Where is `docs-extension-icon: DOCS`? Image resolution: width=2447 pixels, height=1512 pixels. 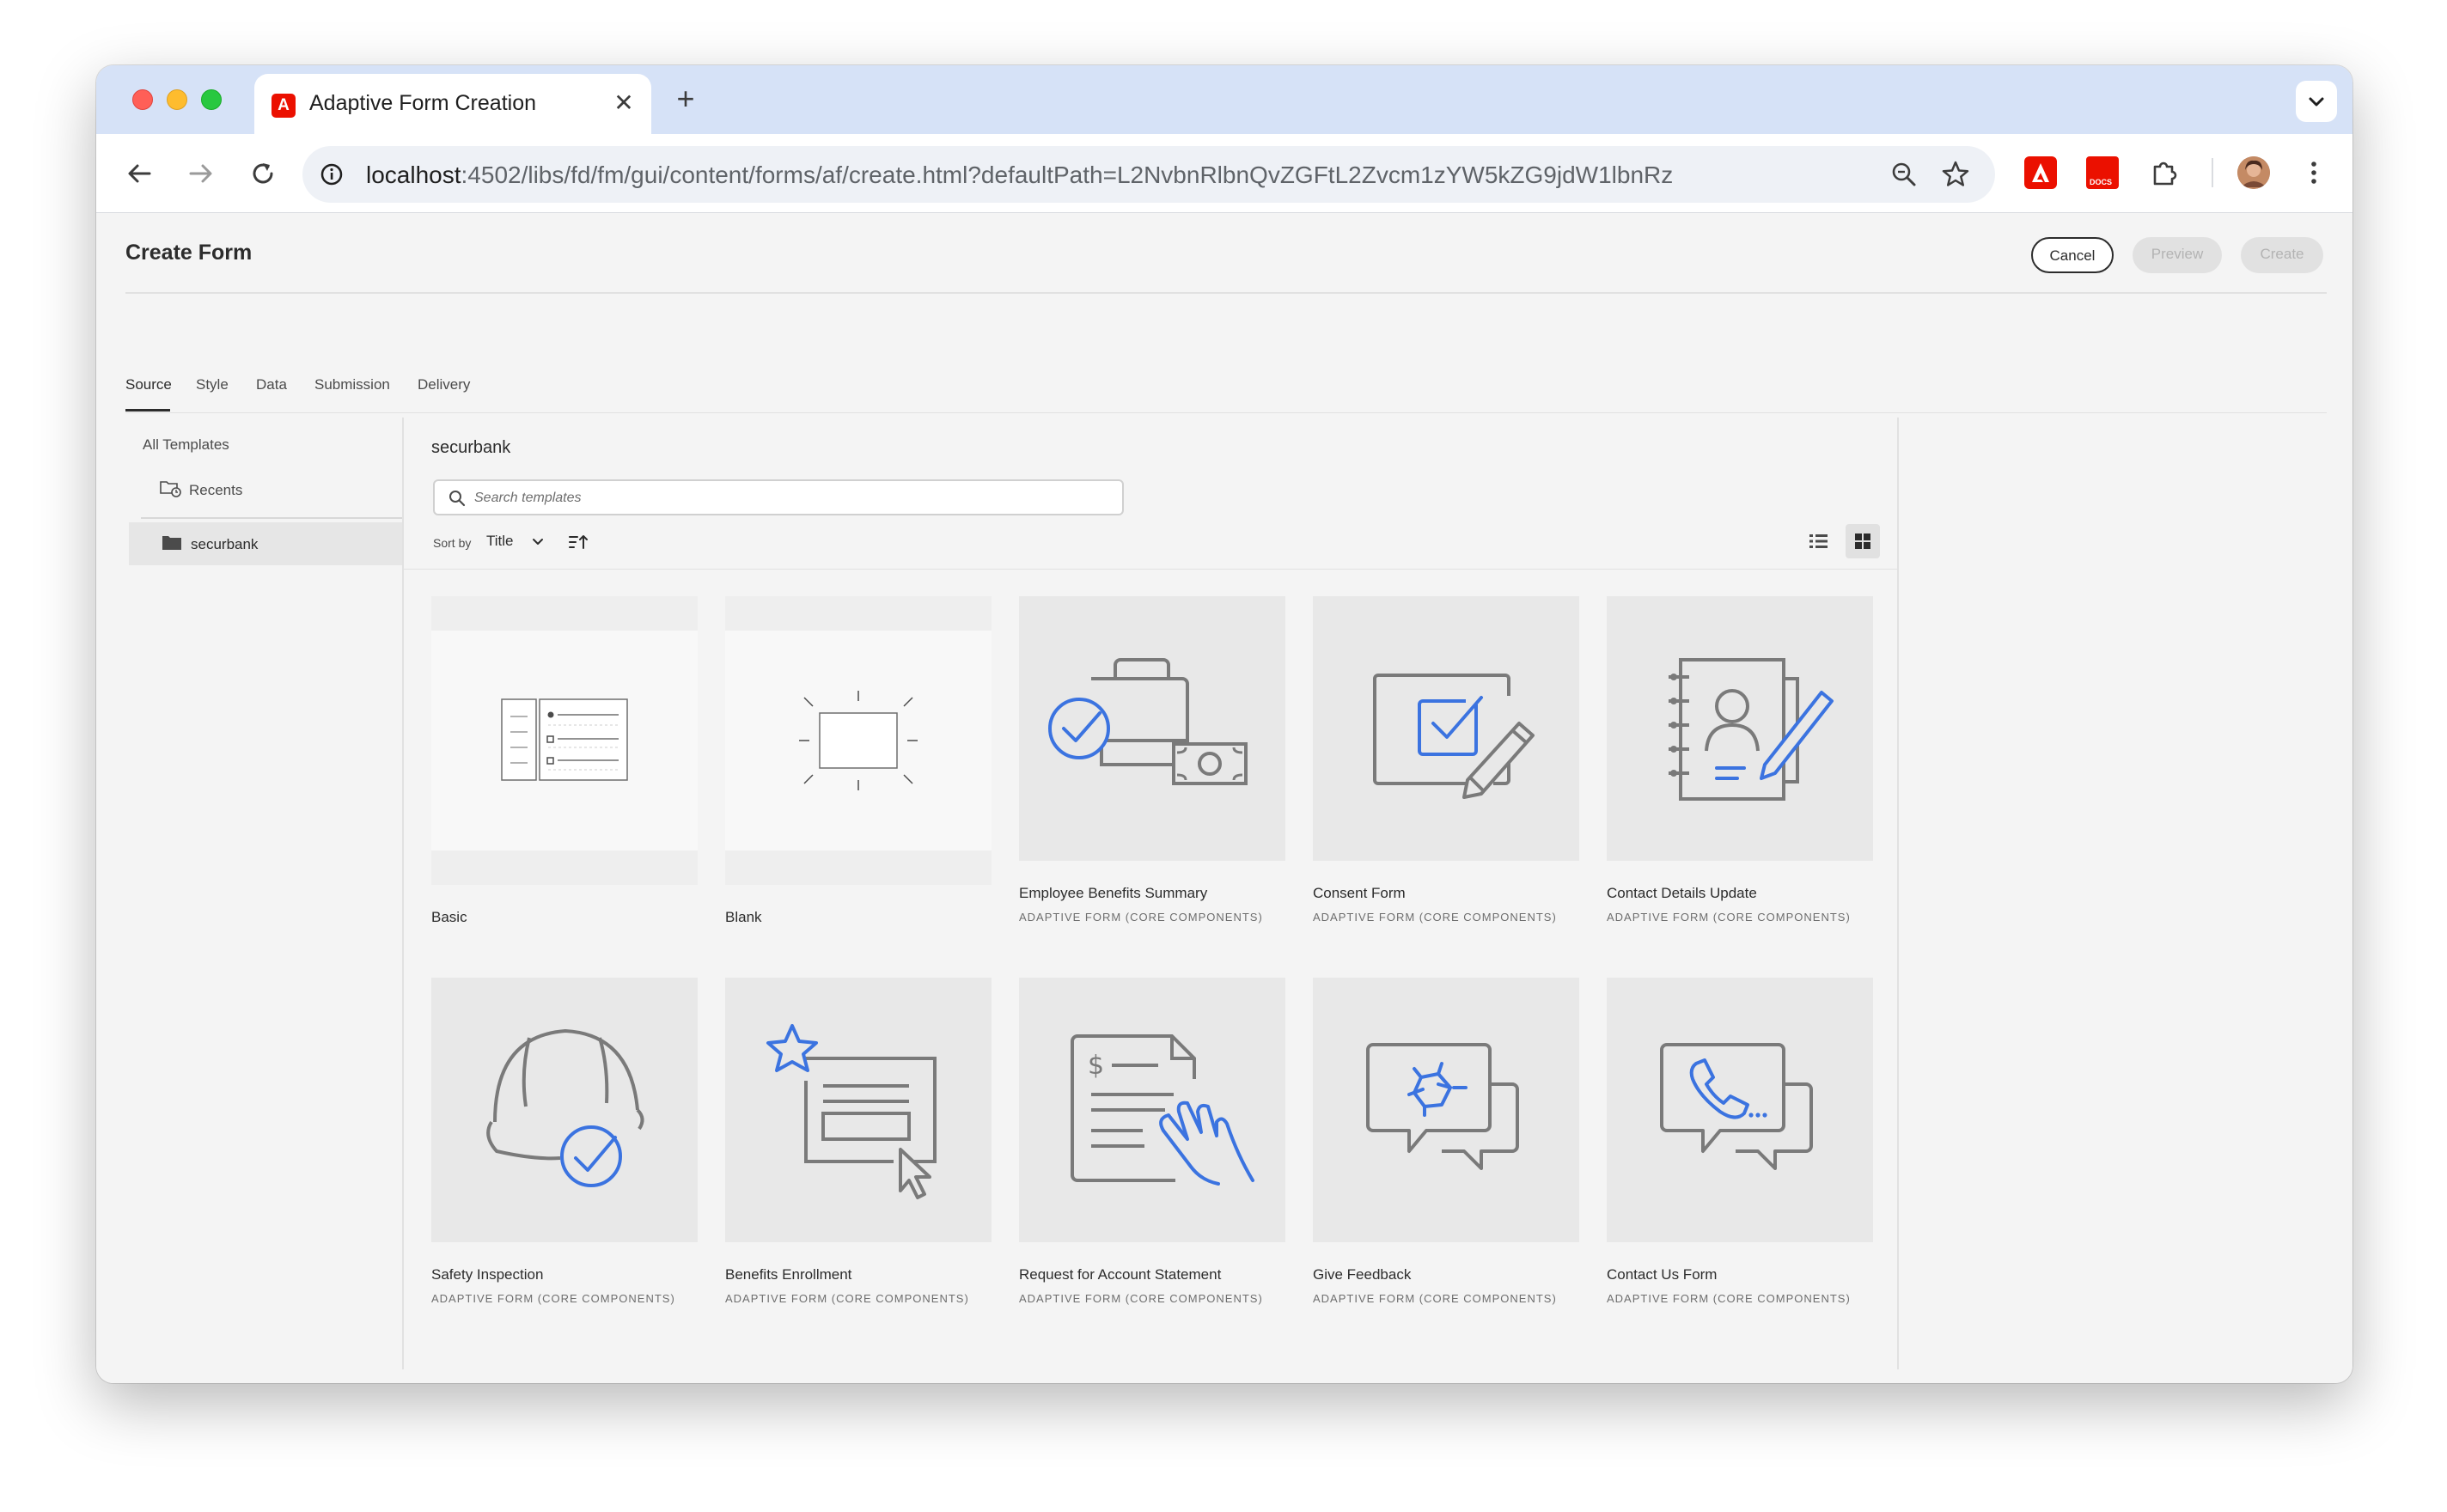
docs-extension-icon: DOCS is located at coordinates (2102, 172).